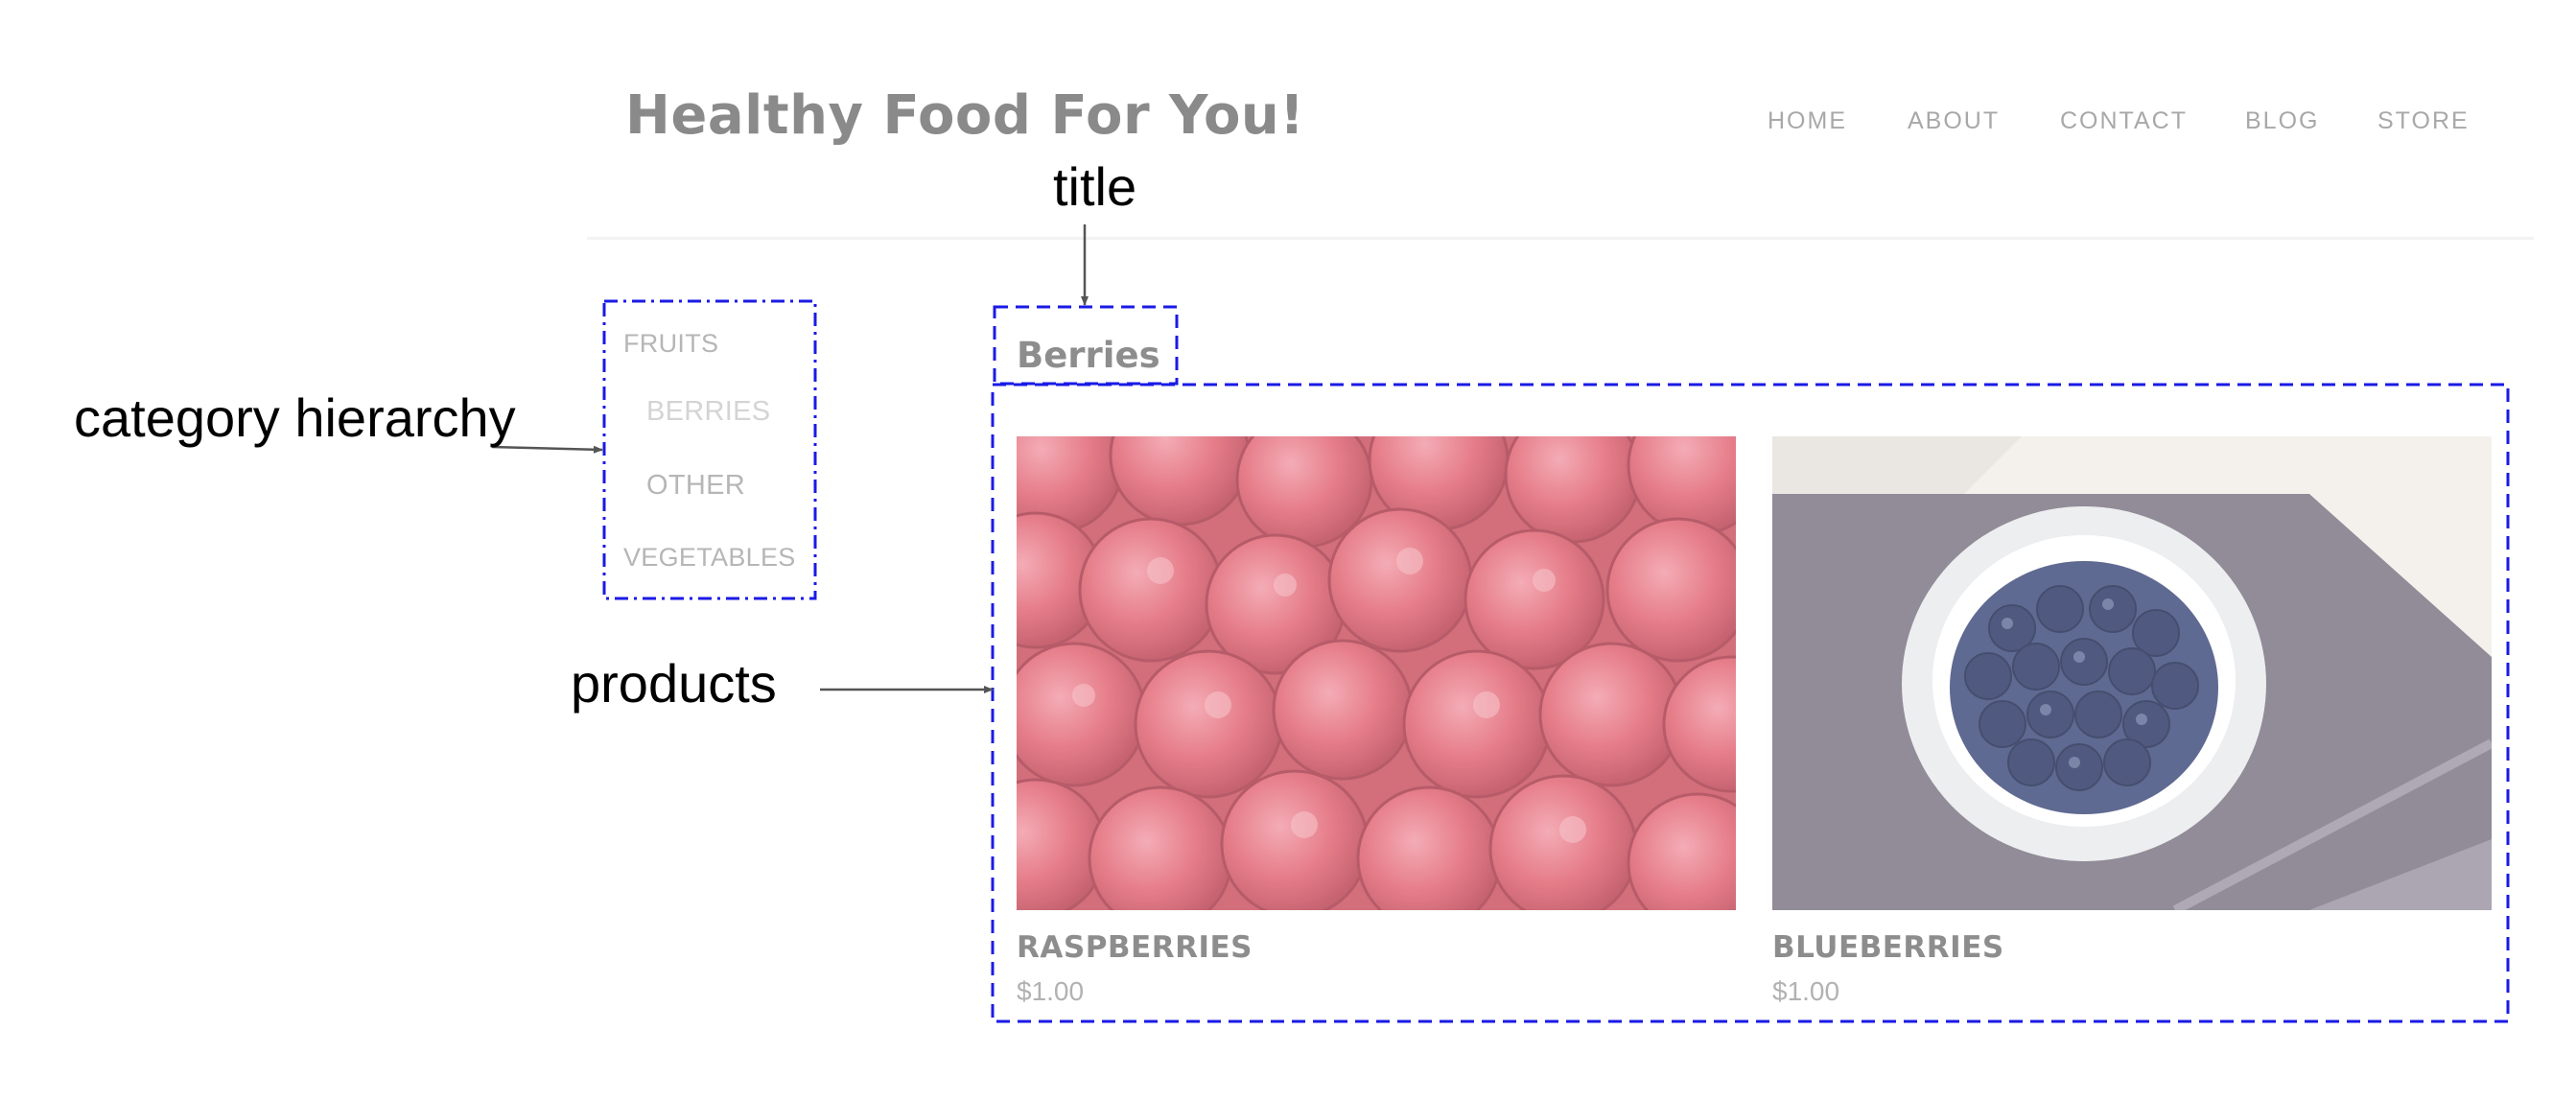  Describe the element at coordinates (709, 449) in the screenshot. I see `category-hierarchy-box` at that location.